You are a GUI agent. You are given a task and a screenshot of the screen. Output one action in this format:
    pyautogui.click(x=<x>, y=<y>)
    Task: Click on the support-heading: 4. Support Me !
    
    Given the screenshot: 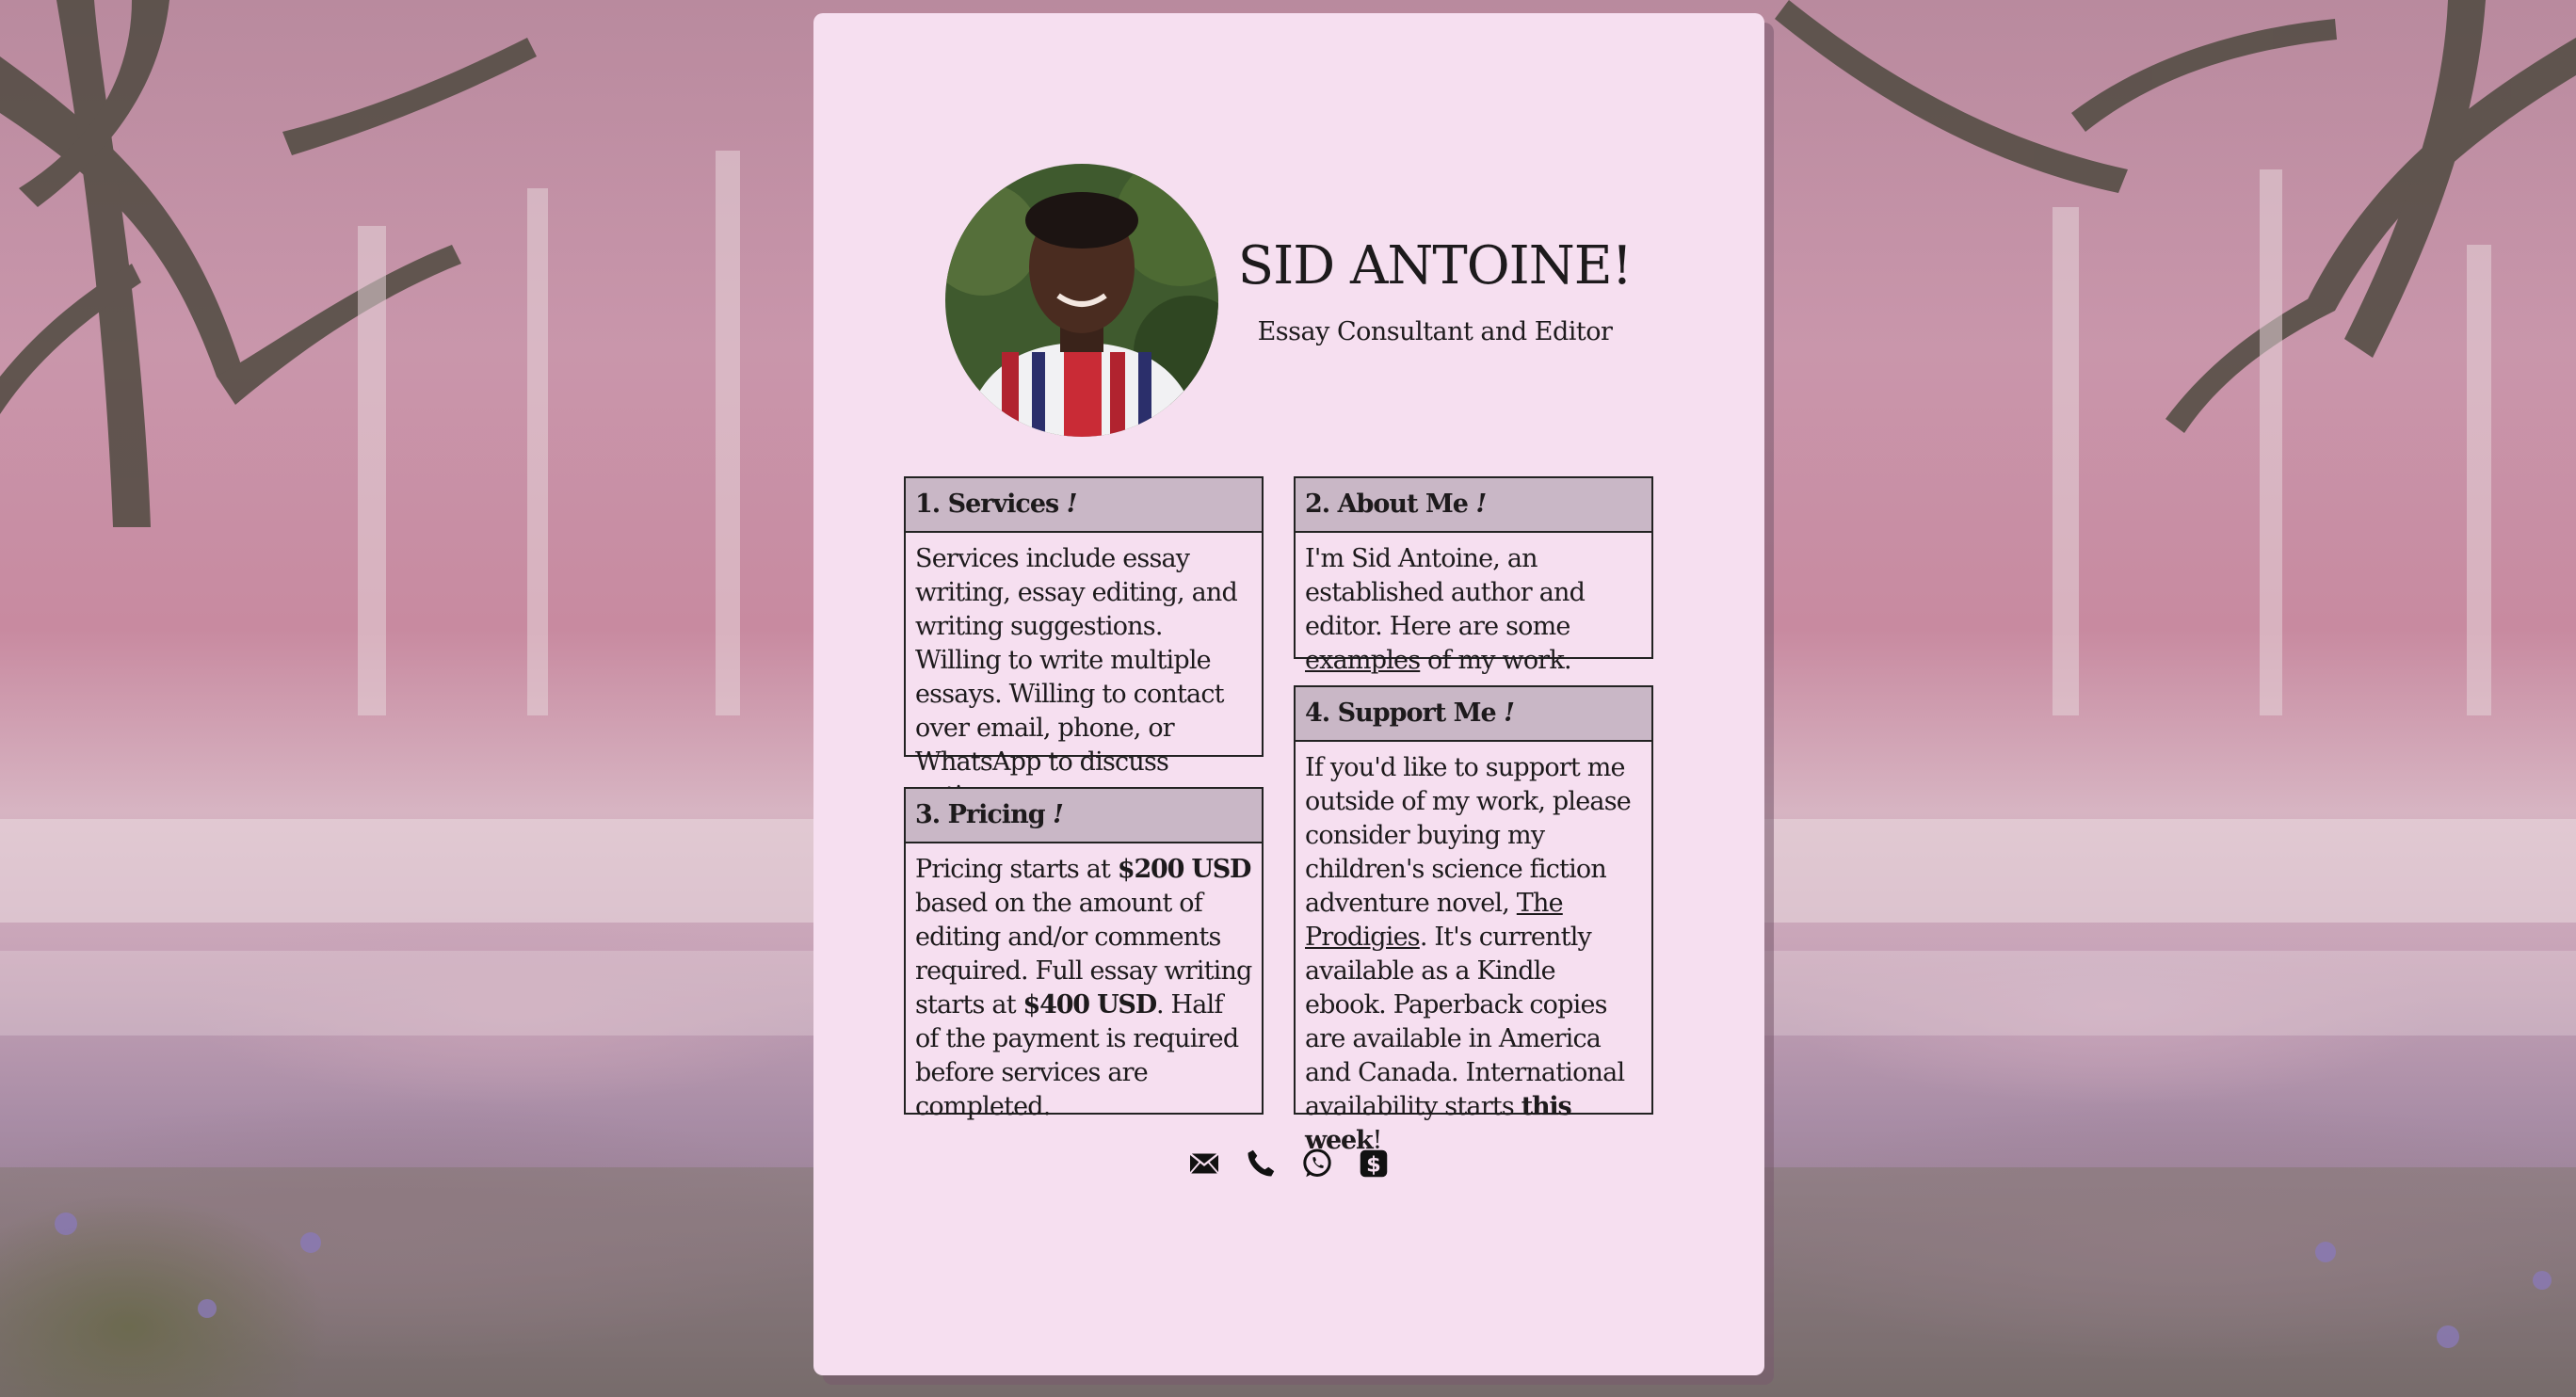 What is the action you would take?
    pyautogui.click(x=1473, y=714)
    